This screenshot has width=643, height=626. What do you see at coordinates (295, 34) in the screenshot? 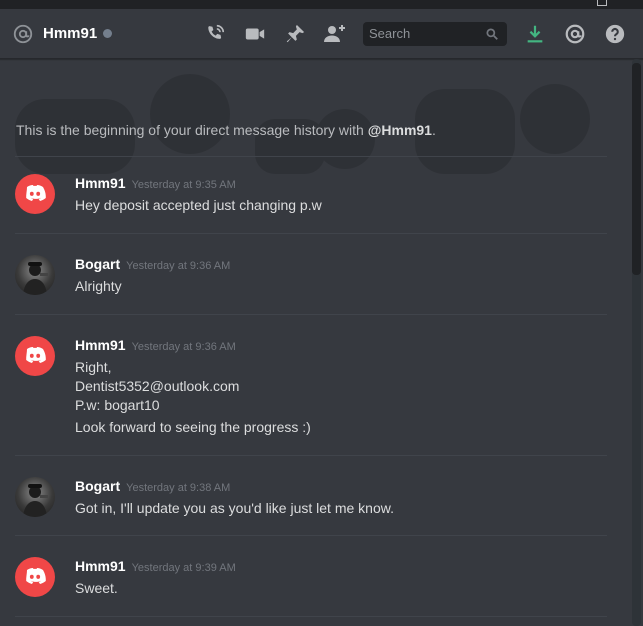
I see `pinned-messages-icon` at bounding box center [295, 34].